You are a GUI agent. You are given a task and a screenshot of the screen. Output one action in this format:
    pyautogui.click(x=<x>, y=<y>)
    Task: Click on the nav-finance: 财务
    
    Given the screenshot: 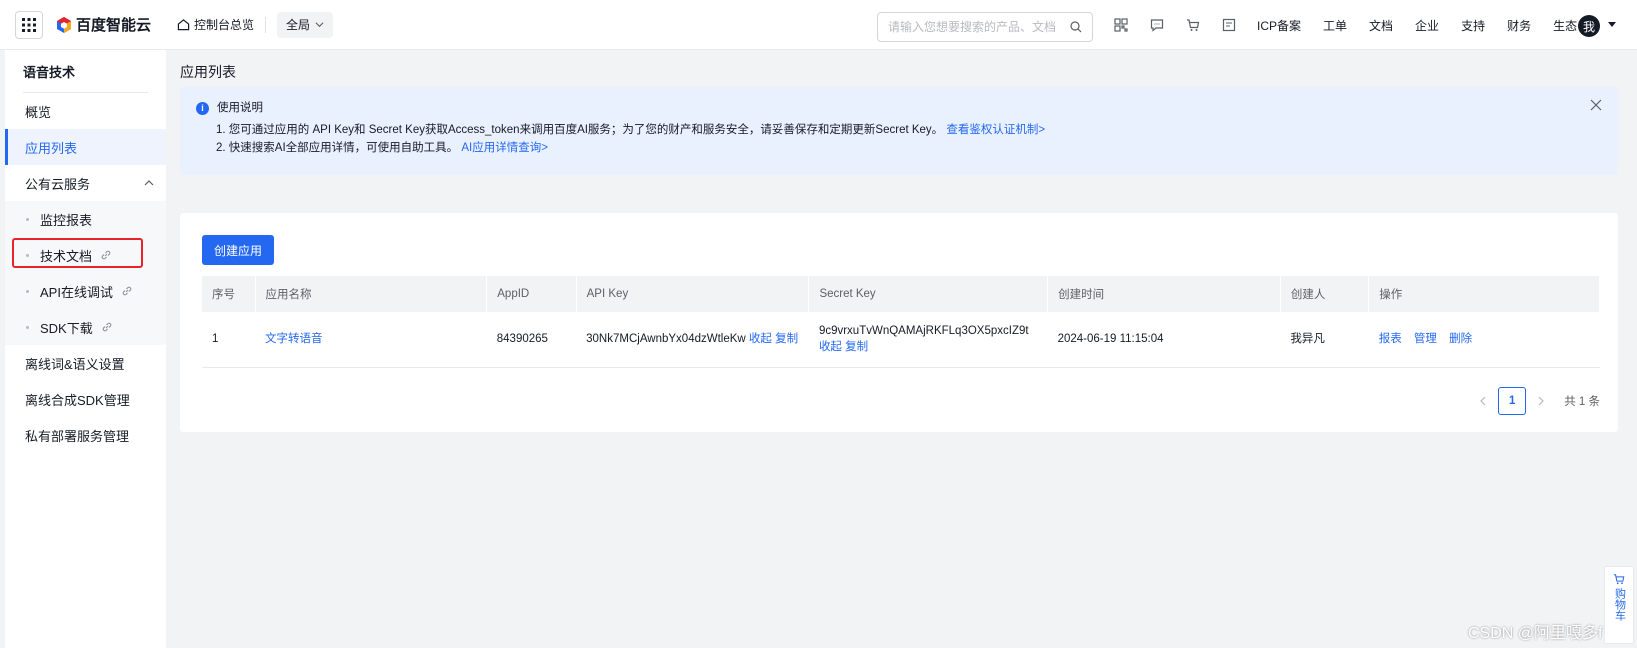 What is the action you would take?
    pyautogui.click(x=1519, y=25)
    